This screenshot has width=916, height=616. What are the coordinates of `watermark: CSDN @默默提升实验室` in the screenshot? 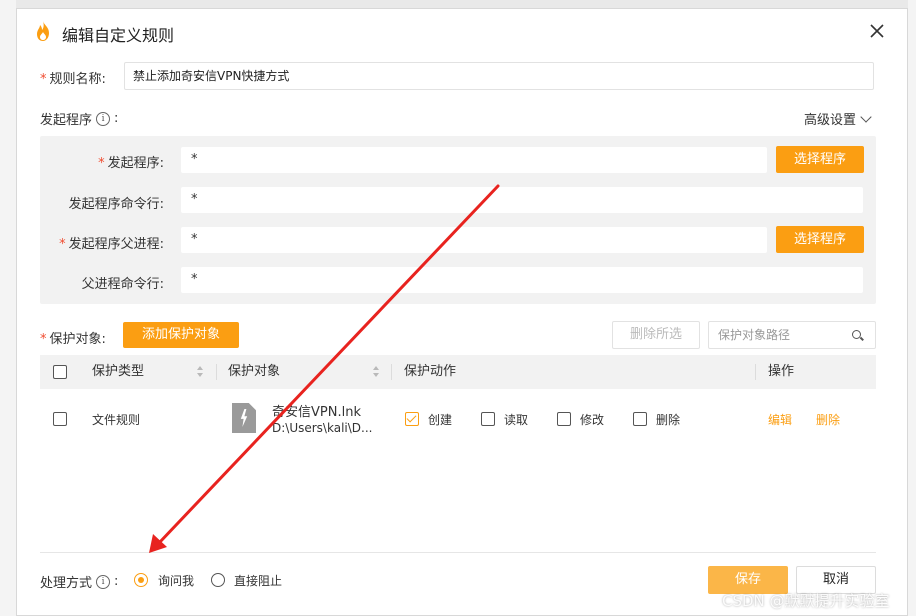 It's located at (806, 601).